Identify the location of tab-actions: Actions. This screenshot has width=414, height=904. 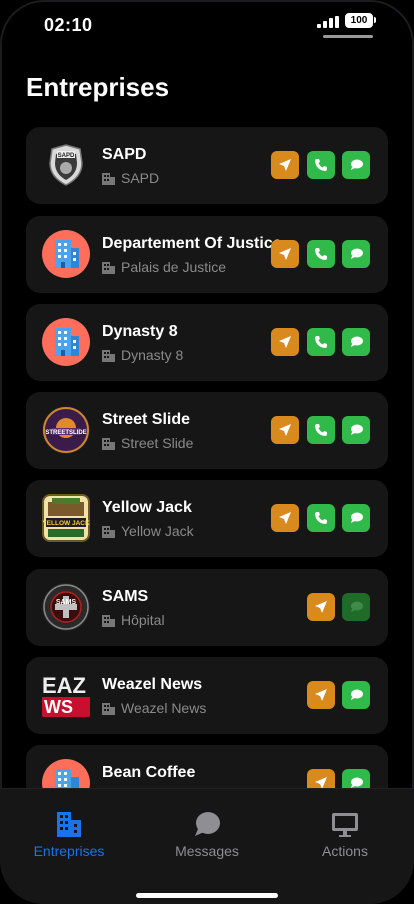
(345, 834).